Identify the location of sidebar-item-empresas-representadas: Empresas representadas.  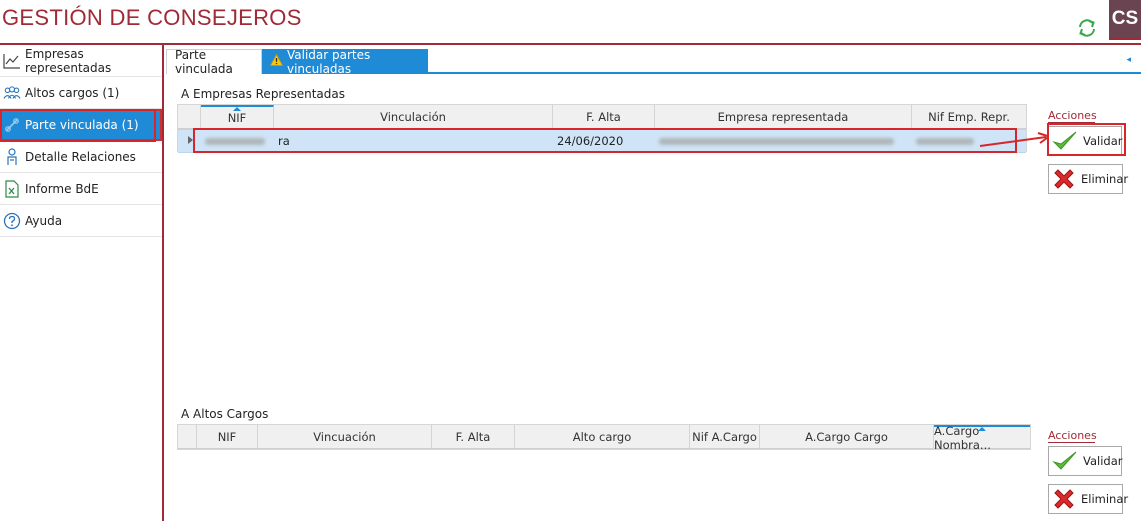
(81, 61).